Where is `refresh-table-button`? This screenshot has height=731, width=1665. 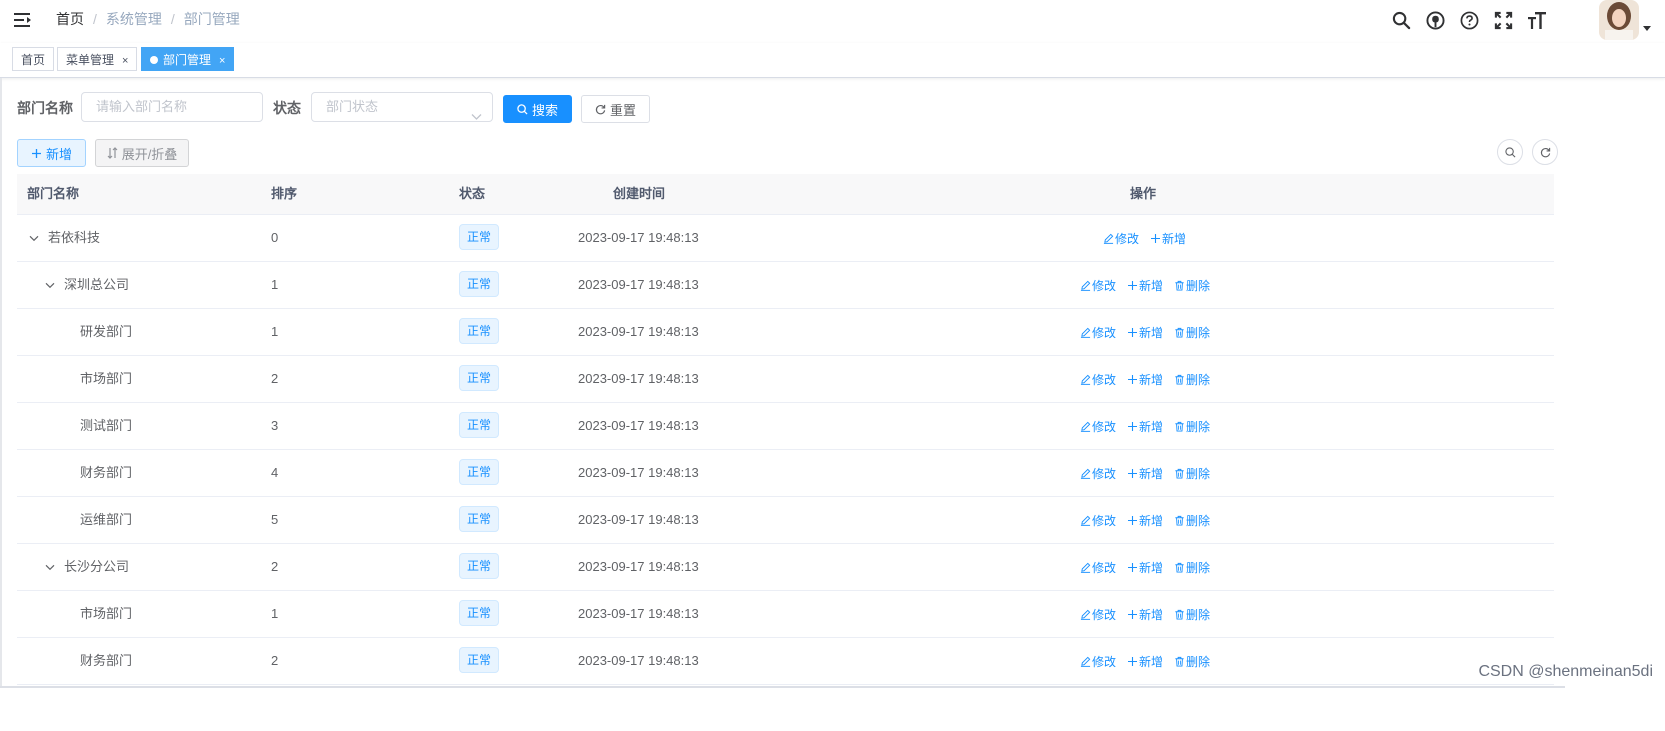
refresh-table-button is located at coordinates (1545, 152).